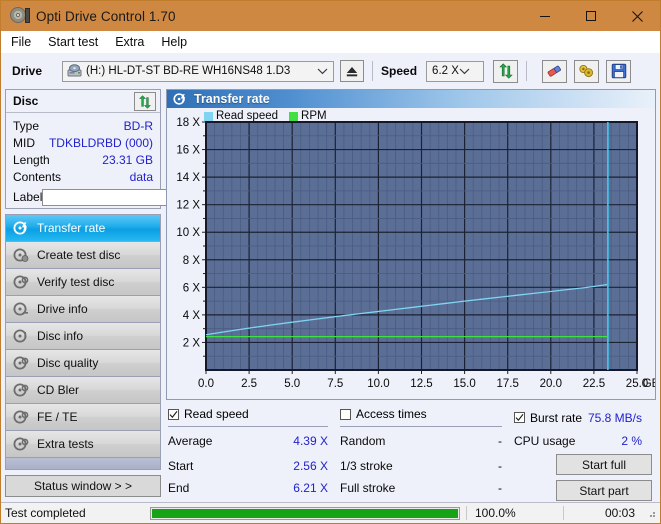 This screenshot has width=661, height=524. What do you see at coordinates (249, 384) in the screenshot?
I see `svg-text: 2.5` at bounding box center [249, 384].